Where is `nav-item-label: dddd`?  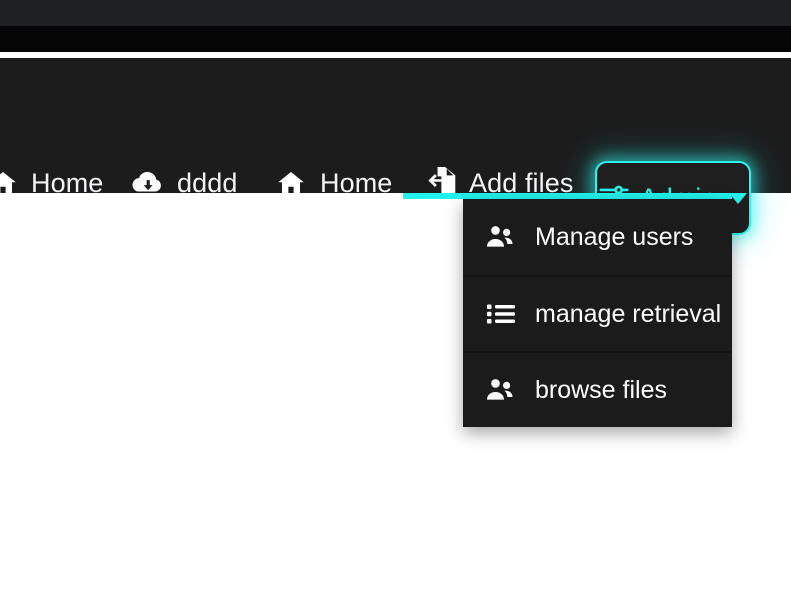
nav-item-label: dddd is located at coordinates (207, 182).